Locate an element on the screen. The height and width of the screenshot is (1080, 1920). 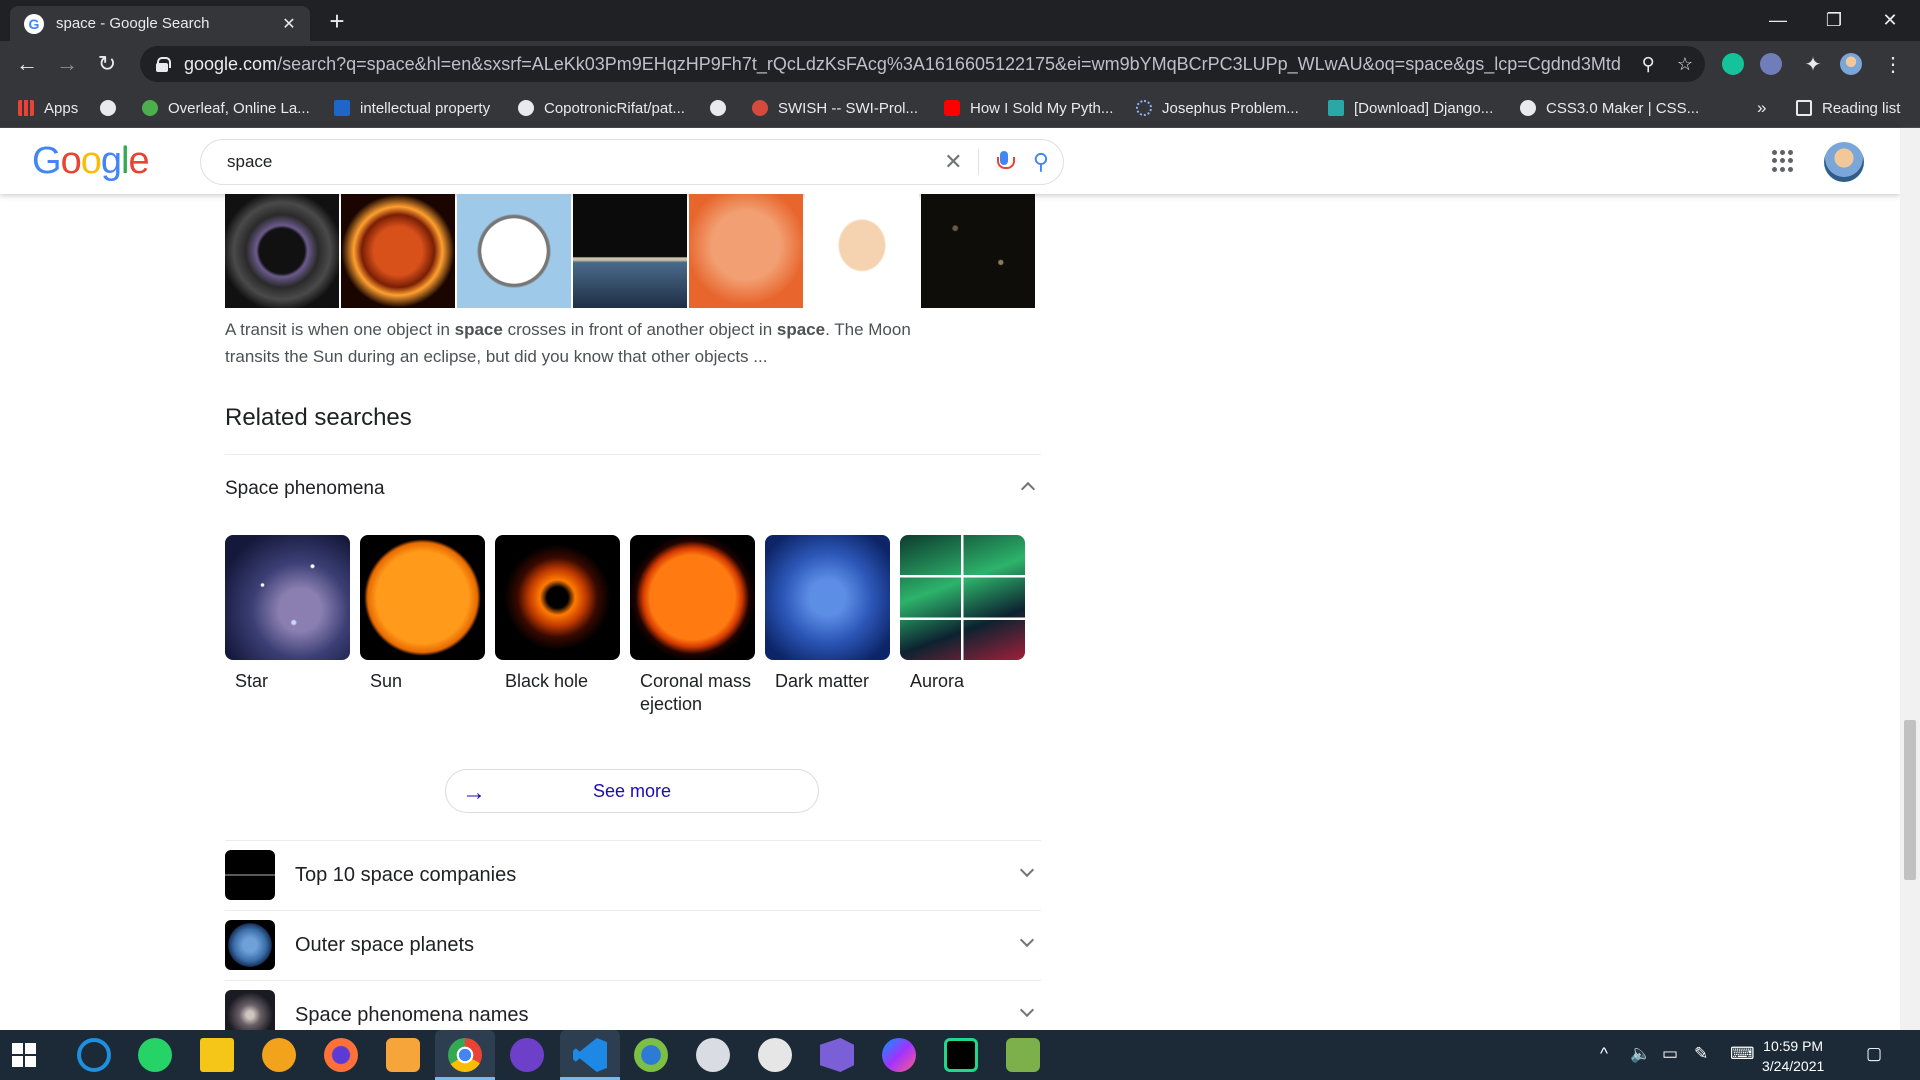
notifications-icon: ▢ is located at coordinates (1874, 1054).